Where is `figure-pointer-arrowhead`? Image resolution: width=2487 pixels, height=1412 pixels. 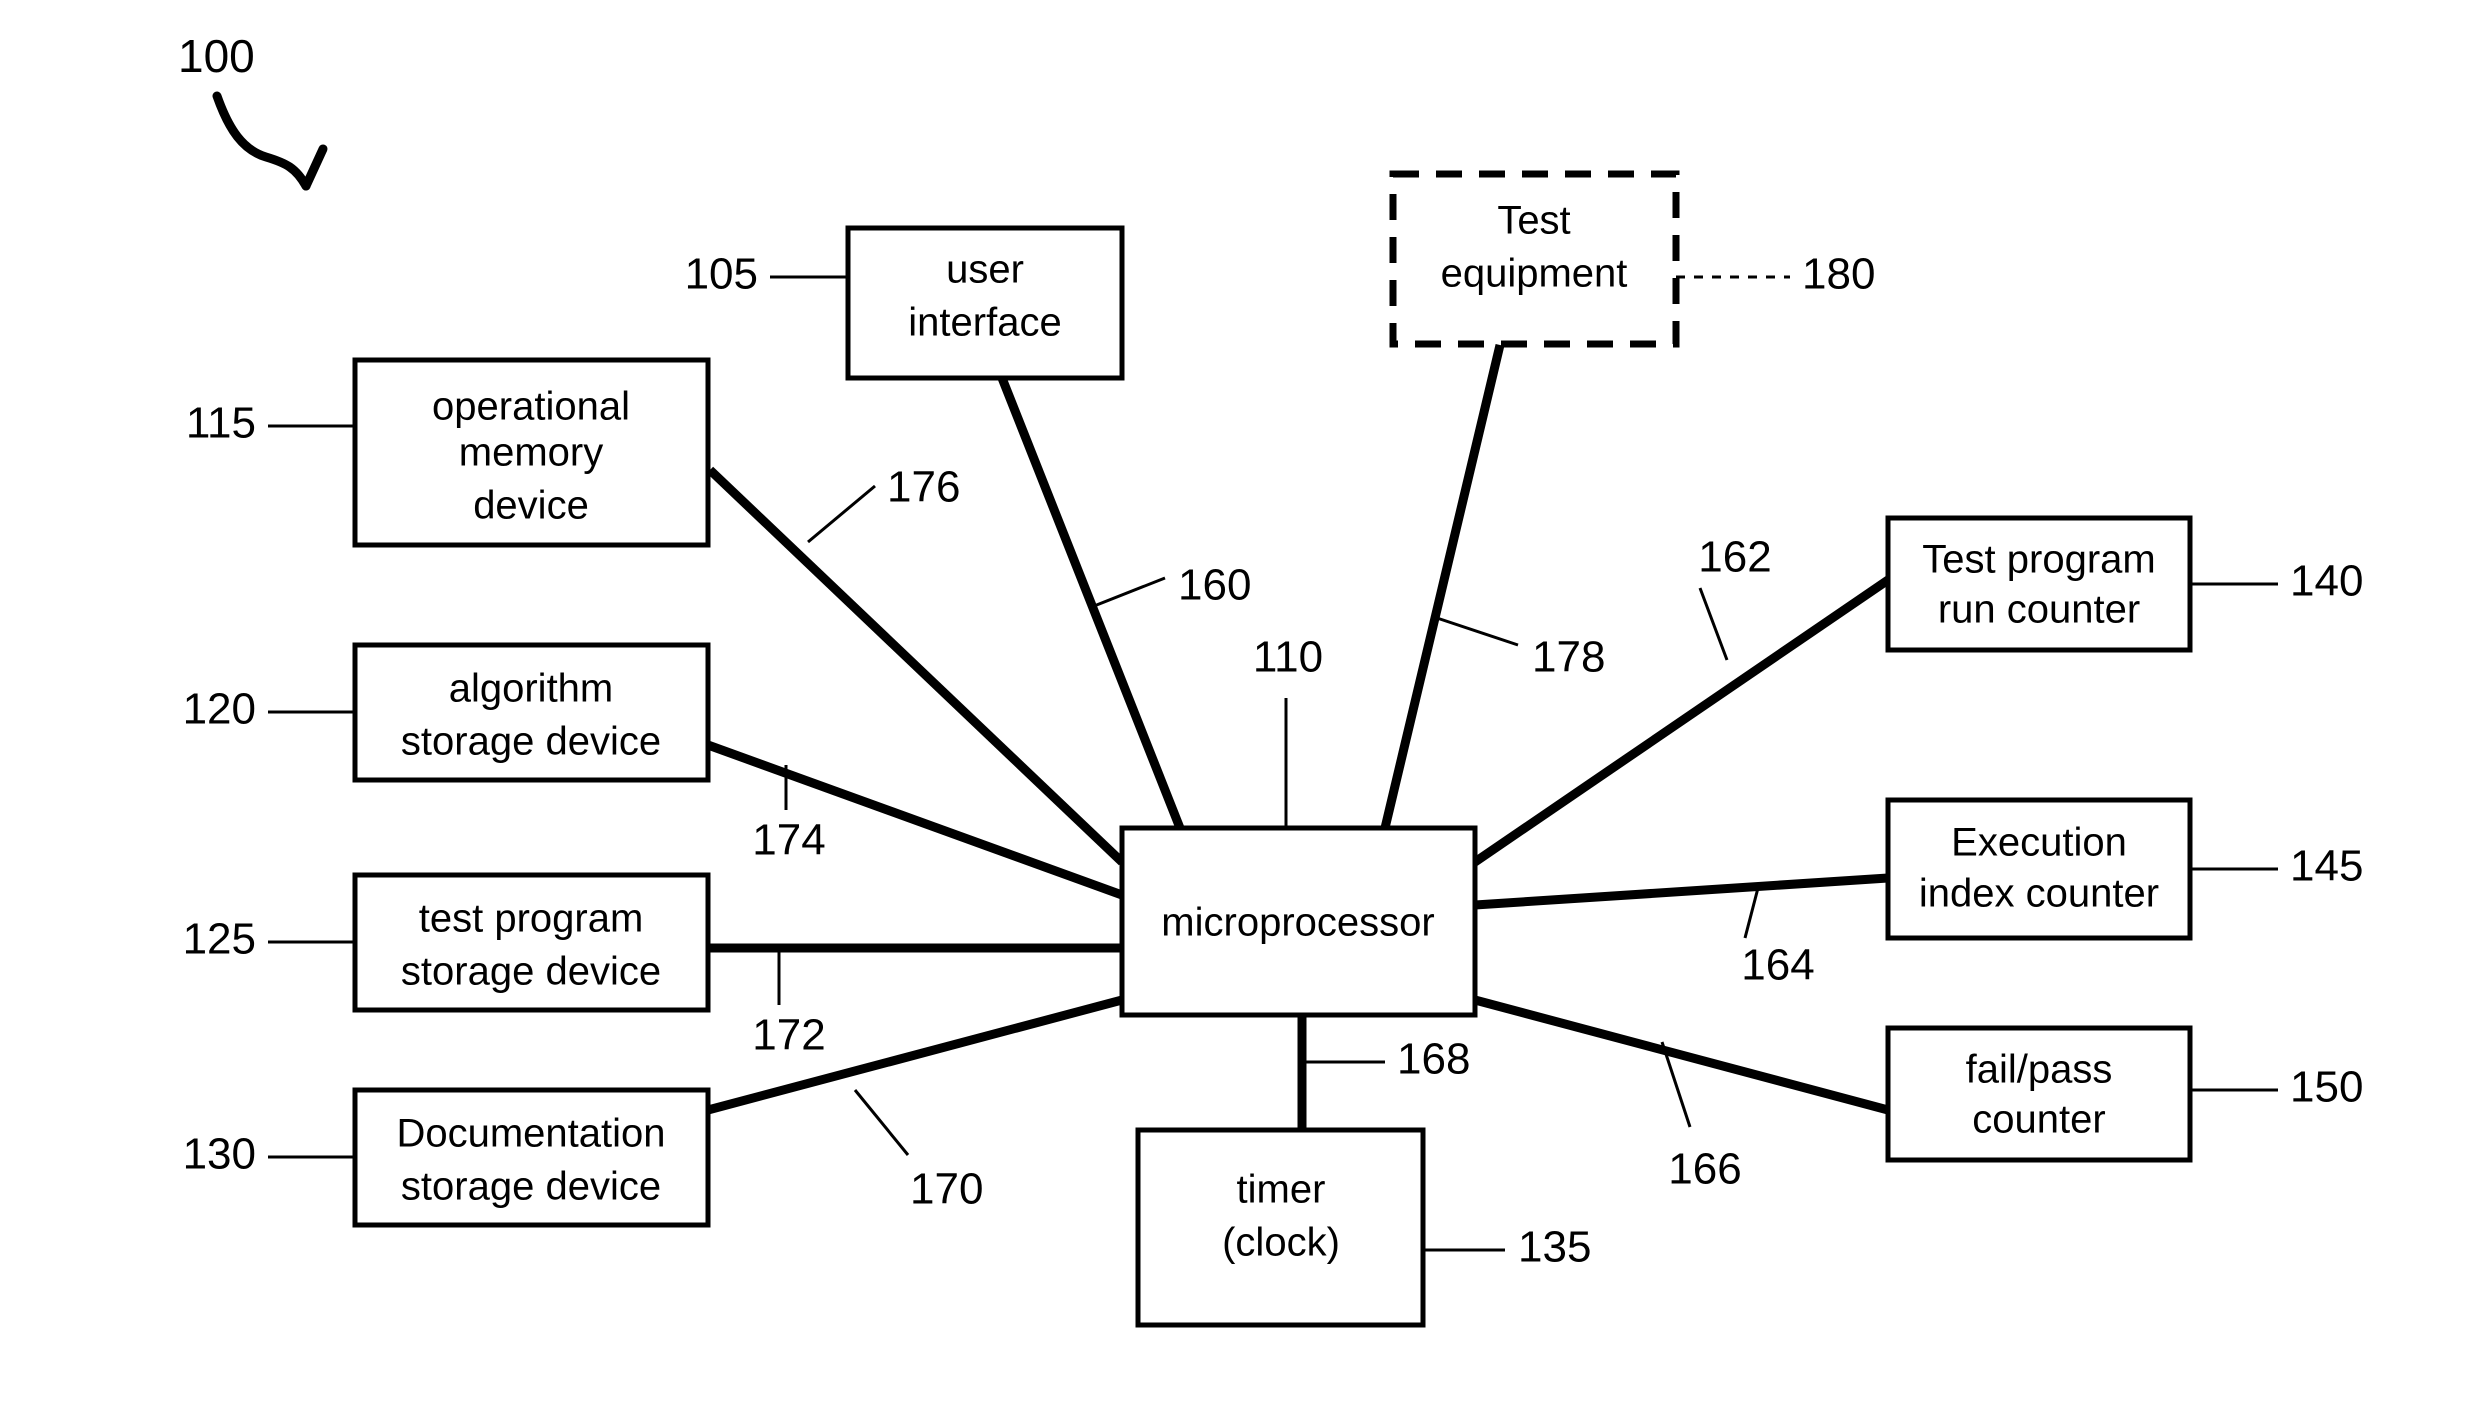 figure-pointer-arrowhead is located at coordinates (314, 167).